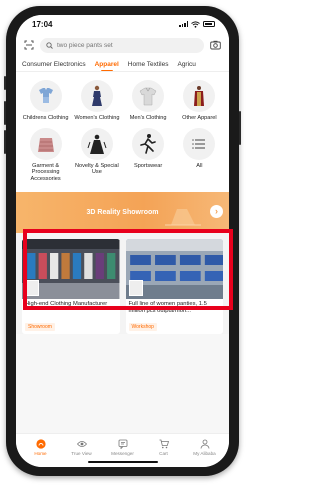 The width and height of the screenshot is (320, 490). Describe the element at coordinates (82, 447) in the screenshot. I see `nav-true-view: True View` at that location.